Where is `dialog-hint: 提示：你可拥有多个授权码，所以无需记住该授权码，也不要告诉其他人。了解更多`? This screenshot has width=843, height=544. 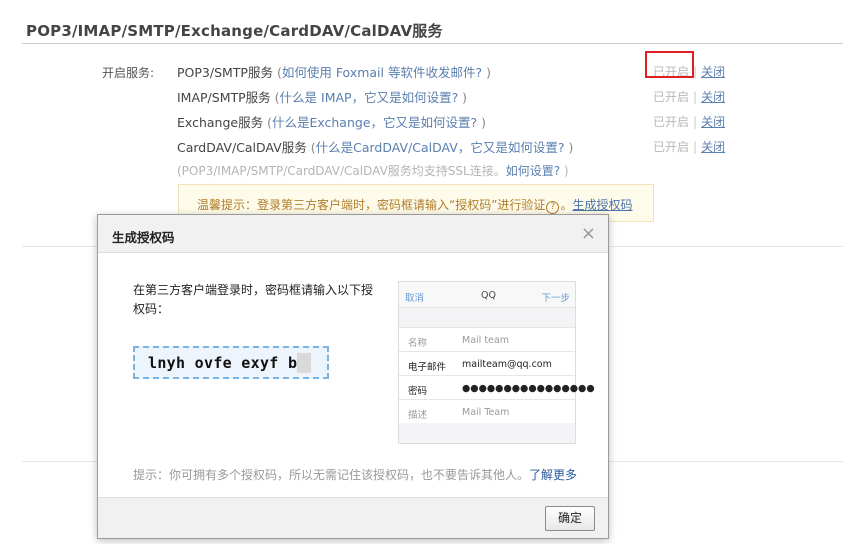
dialog-hint: 提示：你可拥有多个授权码，所以无需记住该授权码，也不要告诉其他人。了解更多 is located at coordinates (355, 474).